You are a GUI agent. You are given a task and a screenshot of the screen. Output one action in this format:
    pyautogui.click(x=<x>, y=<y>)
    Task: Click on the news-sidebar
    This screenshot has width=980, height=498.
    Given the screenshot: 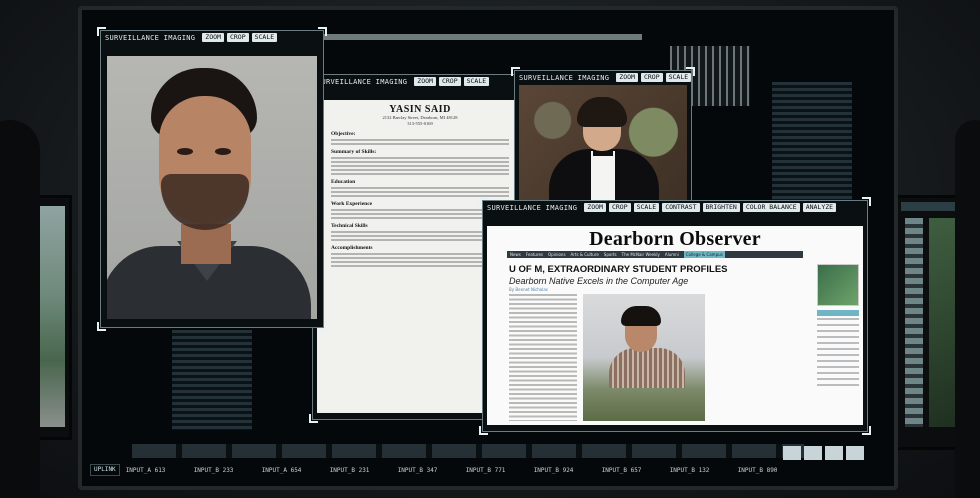 What is the action you would take?
    pyautogui.click(x=838, y=342)
    